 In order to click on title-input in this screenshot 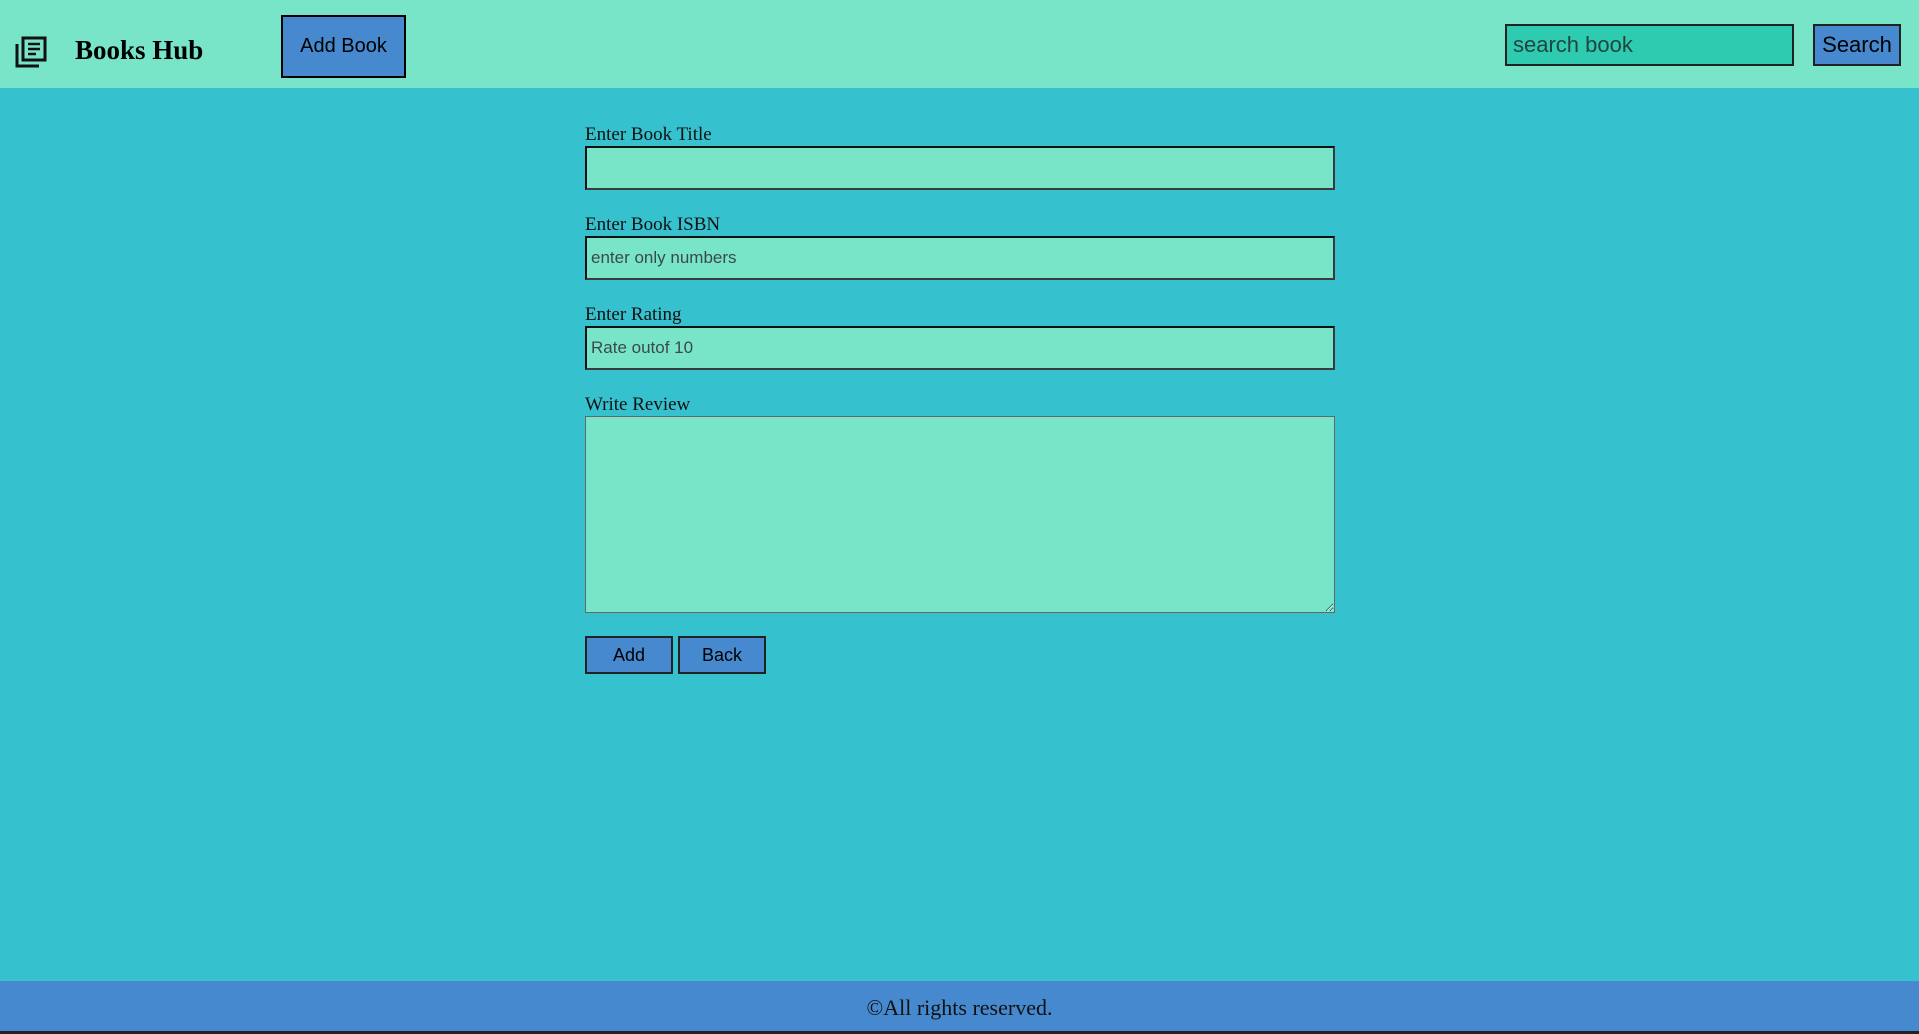, I will do `click(960, 168)`.